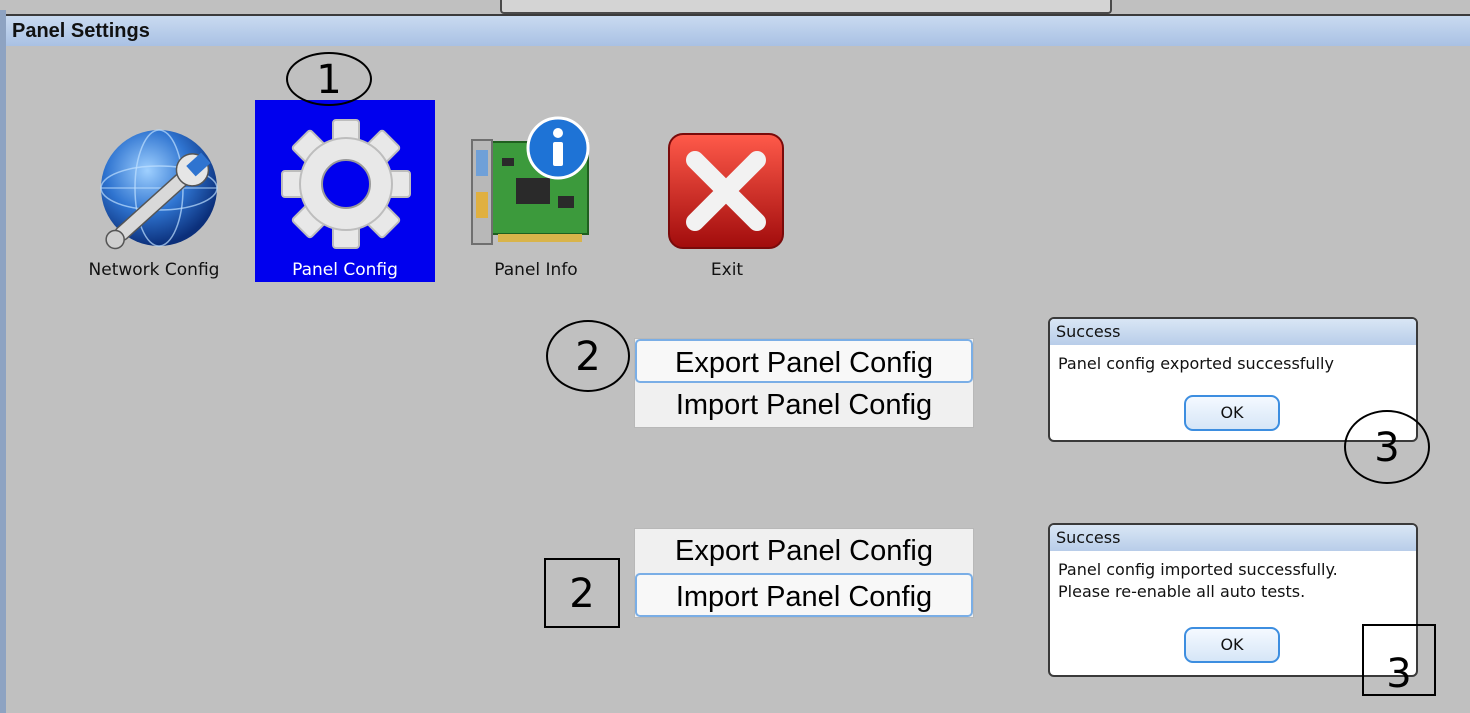 The image size is (1470, 713). What do you see at coordinates (345, 270) in the screenshot?
I see `panel-config-label: Panel Config` at bounding box center [345, 270].